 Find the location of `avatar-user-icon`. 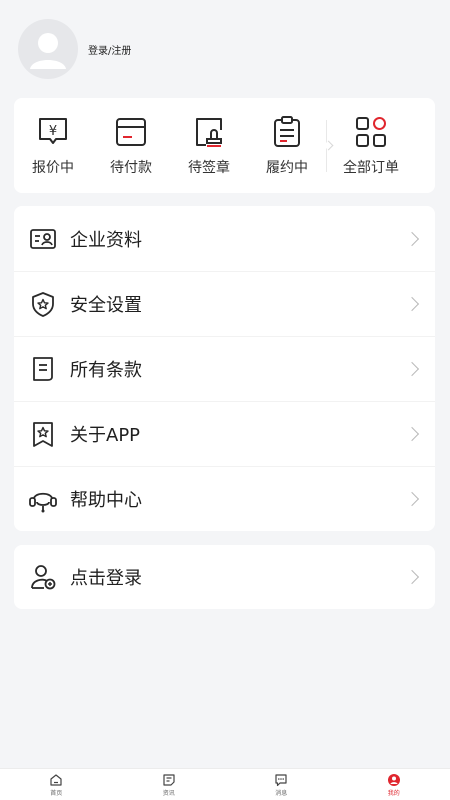

avatar-user-icon is located at coordinates (48, 51).